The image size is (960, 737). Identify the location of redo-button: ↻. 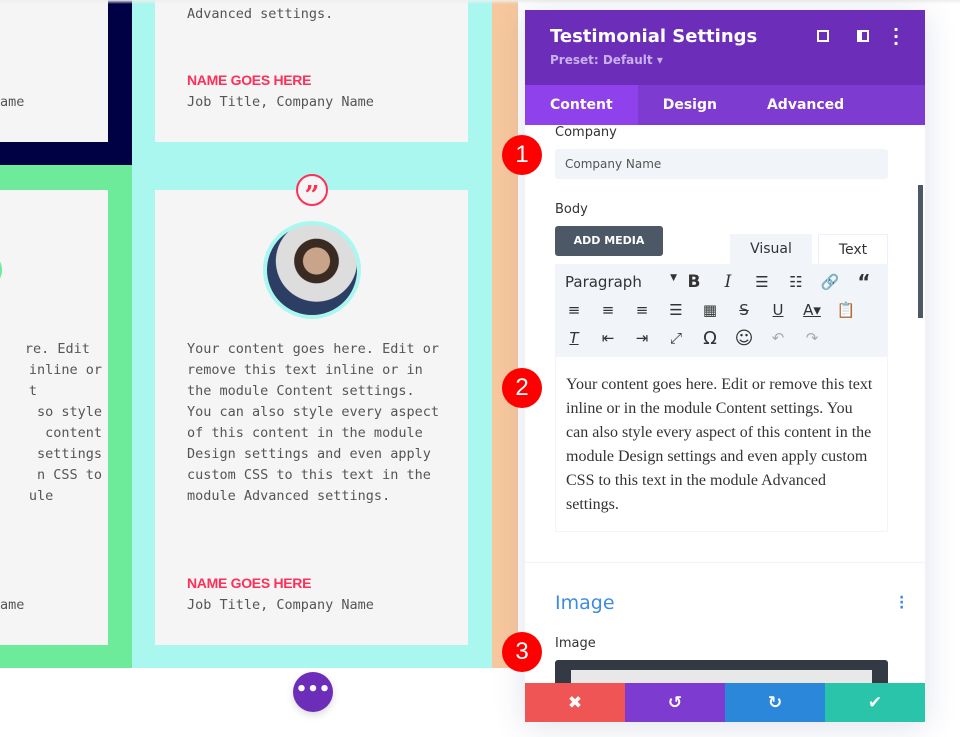
(775, 702).